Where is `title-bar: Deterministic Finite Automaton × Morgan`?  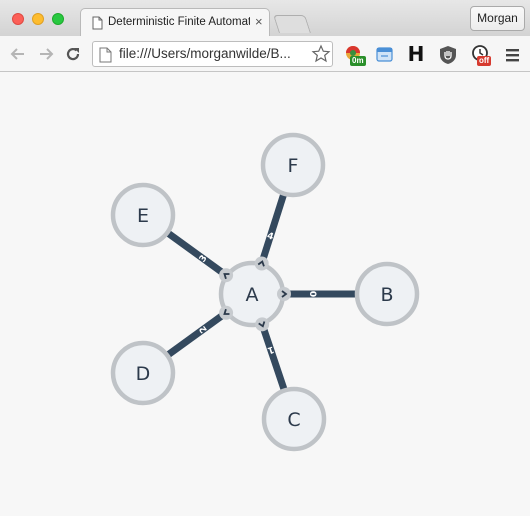
title-bar: Deterministic Finite Automaton × Morgan is located at coordinates (265, 18).